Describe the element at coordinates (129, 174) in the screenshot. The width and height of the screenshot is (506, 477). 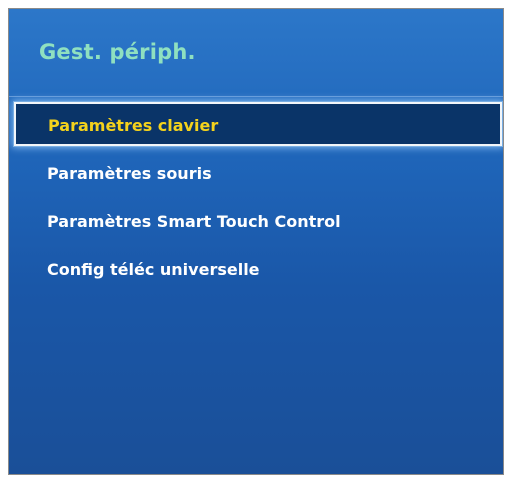
I see `menu-item-mouse-settings: Paramètres souris` at that location.